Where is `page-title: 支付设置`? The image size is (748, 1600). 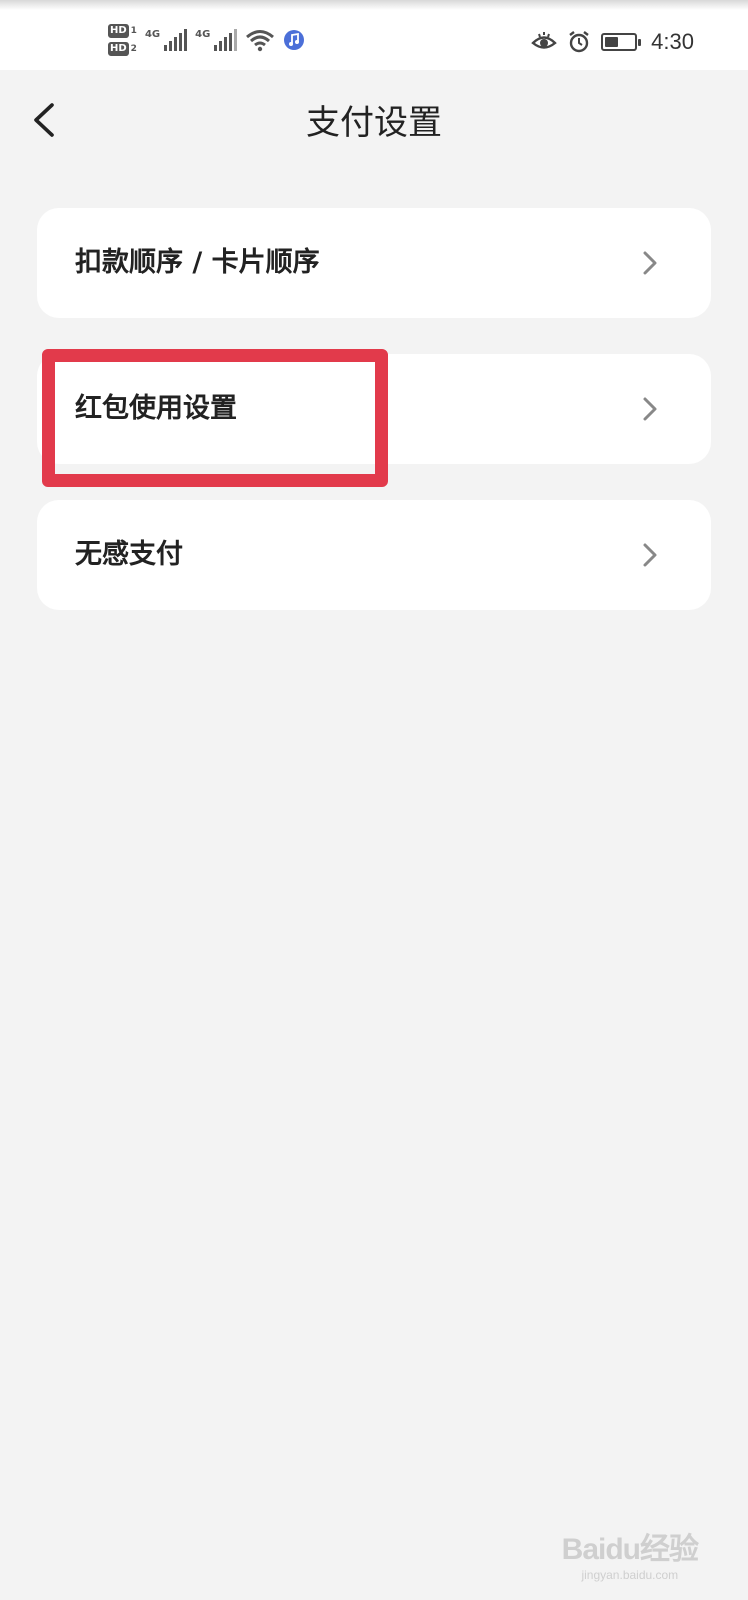
page-title: 支付设置 is located at coordinates (374, 123).